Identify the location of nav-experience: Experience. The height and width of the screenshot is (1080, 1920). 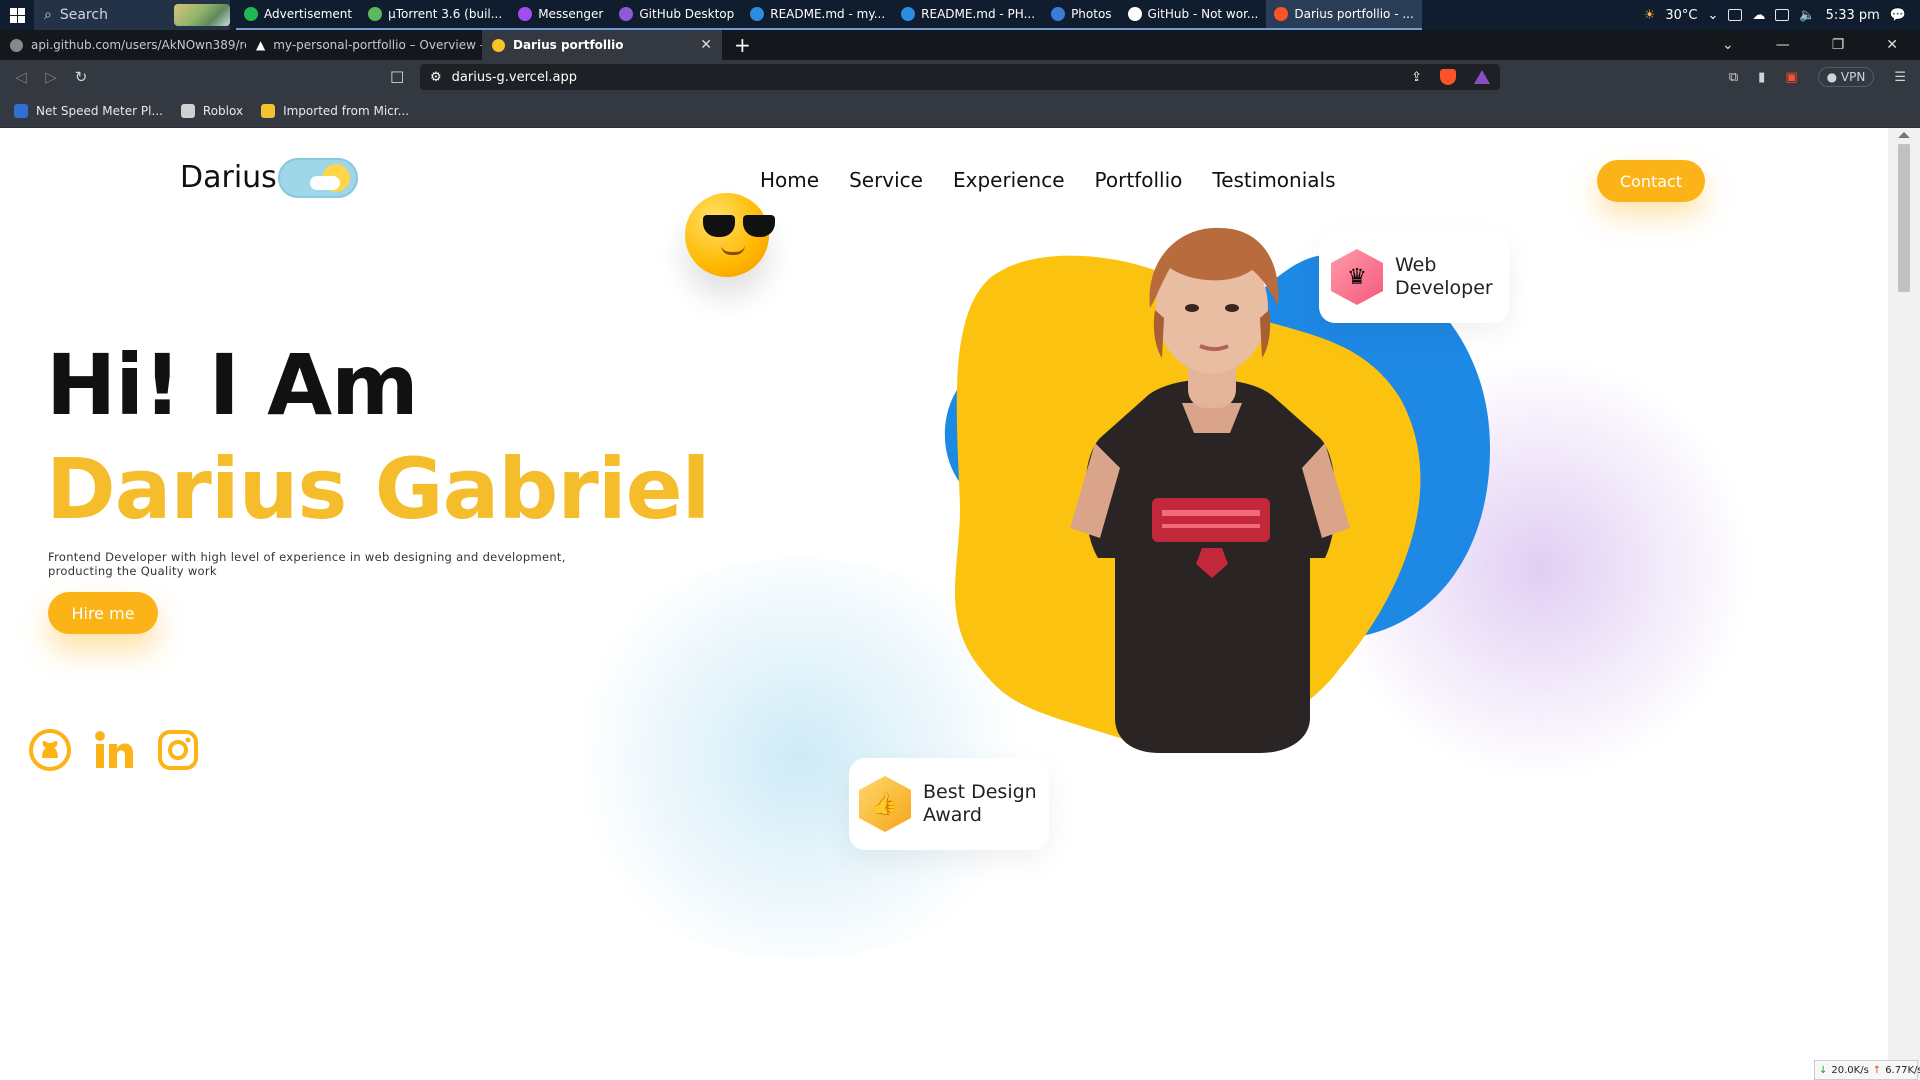
(1009, 180).